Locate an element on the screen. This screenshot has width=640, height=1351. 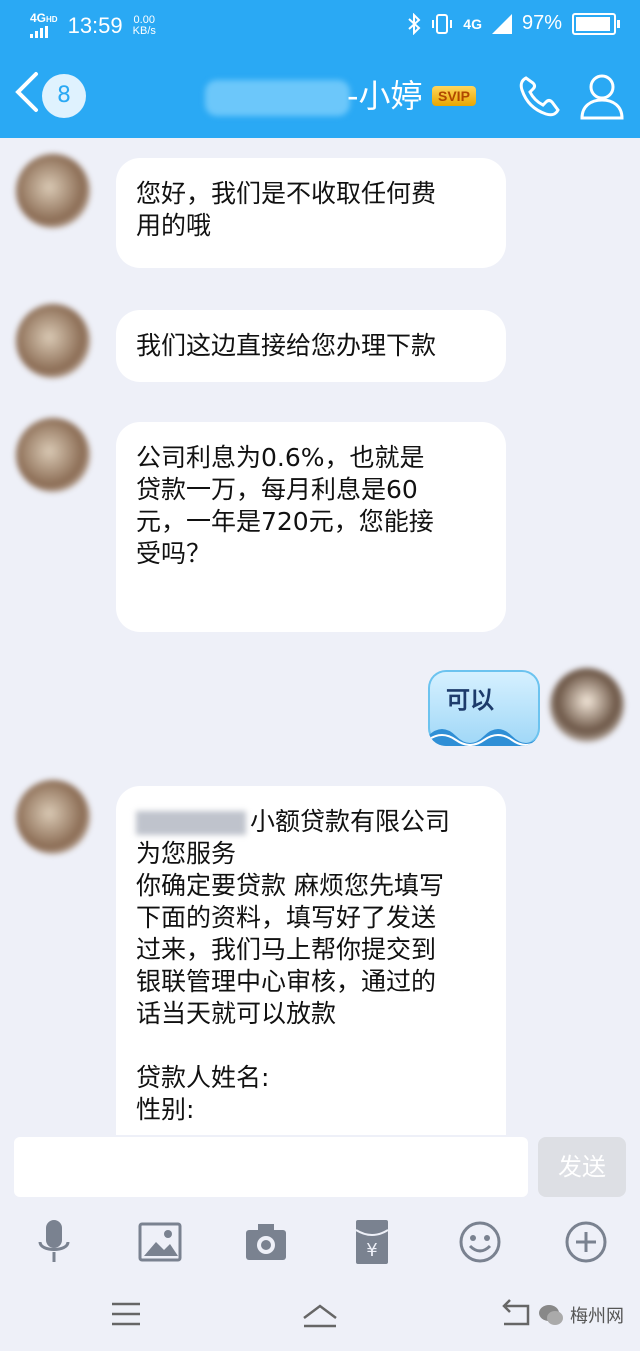
battery-icon is located at coordinates (596, 23).